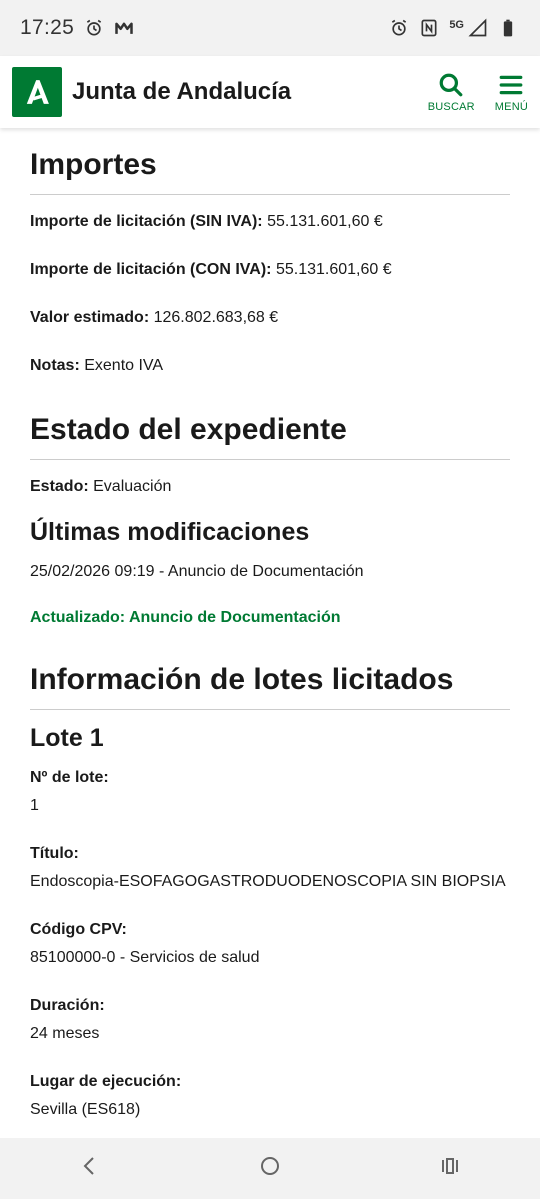  Describe the element at coordinates (124, 28) in the screenshot. I see `m-app-icon` at that location.